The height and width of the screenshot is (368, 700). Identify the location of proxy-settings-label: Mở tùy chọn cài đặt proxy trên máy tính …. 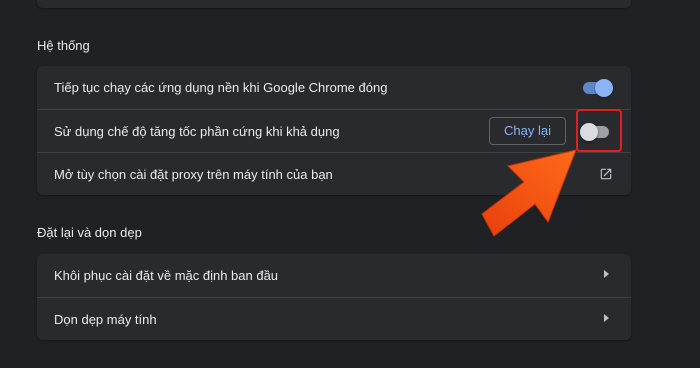
(193, 174).